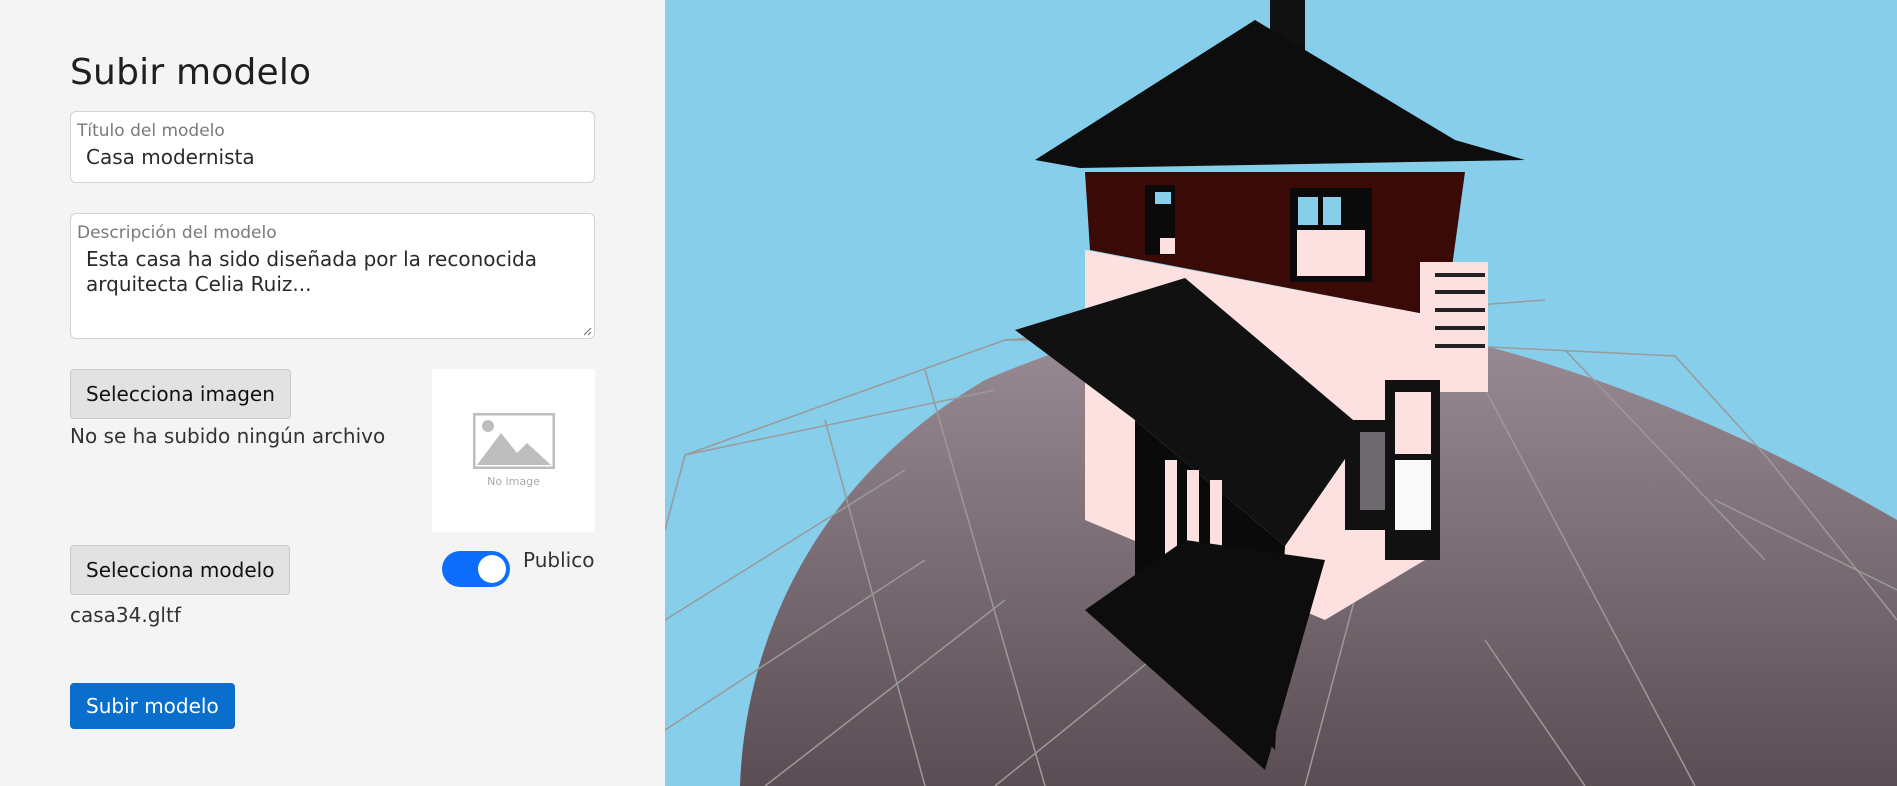  I want to click on image-upload-status: No se ha subido ningún archivo, so click(228, 436).